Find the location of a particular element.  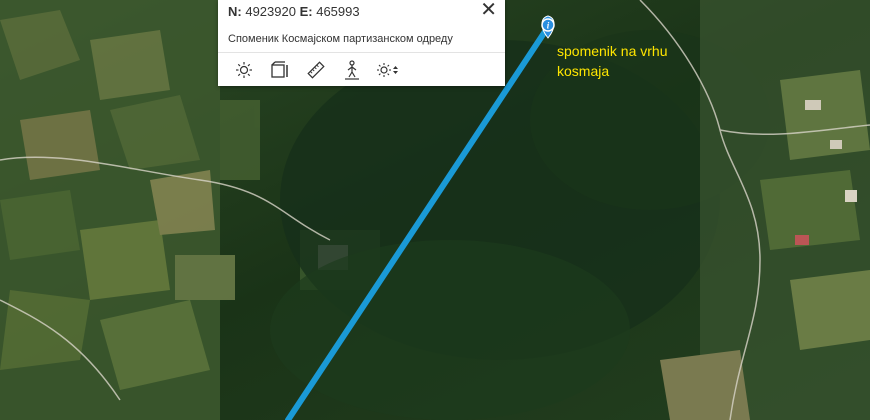

coordinates: N: 4923920 E: 465993 is located at coordinates (294, 11).